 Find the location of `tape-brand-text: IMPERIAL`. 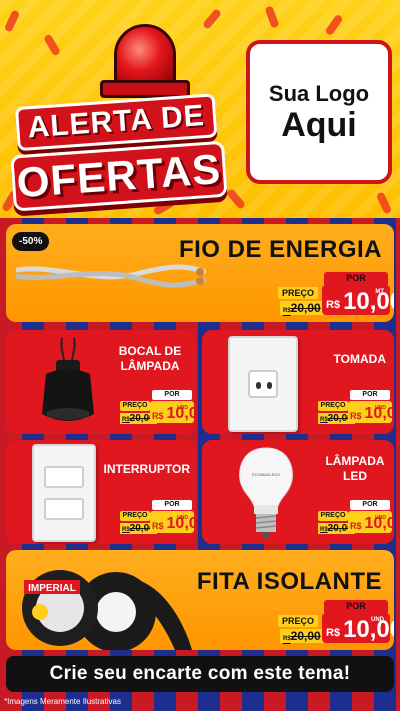

tape-brand-text: IMPERIAL is located at coordinates (52, 588).